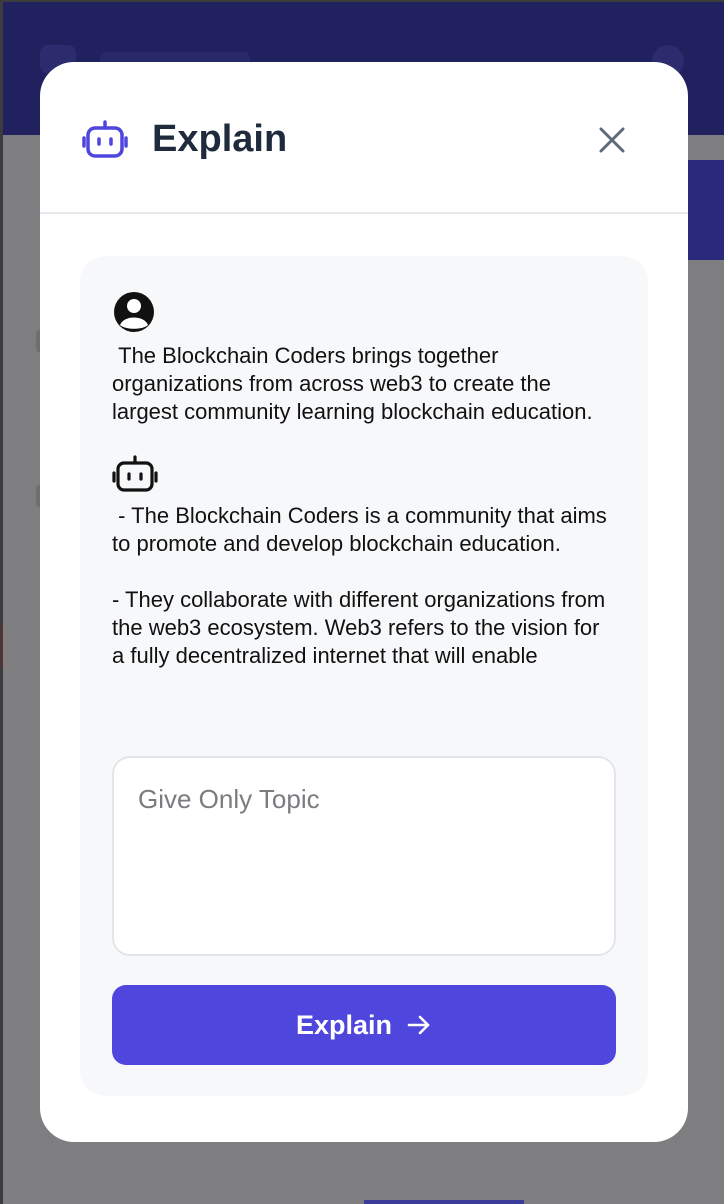 The height and width of the screenshot is (1204, 724). I want to click on explain-button-label: Explain, so click(344, 1024).